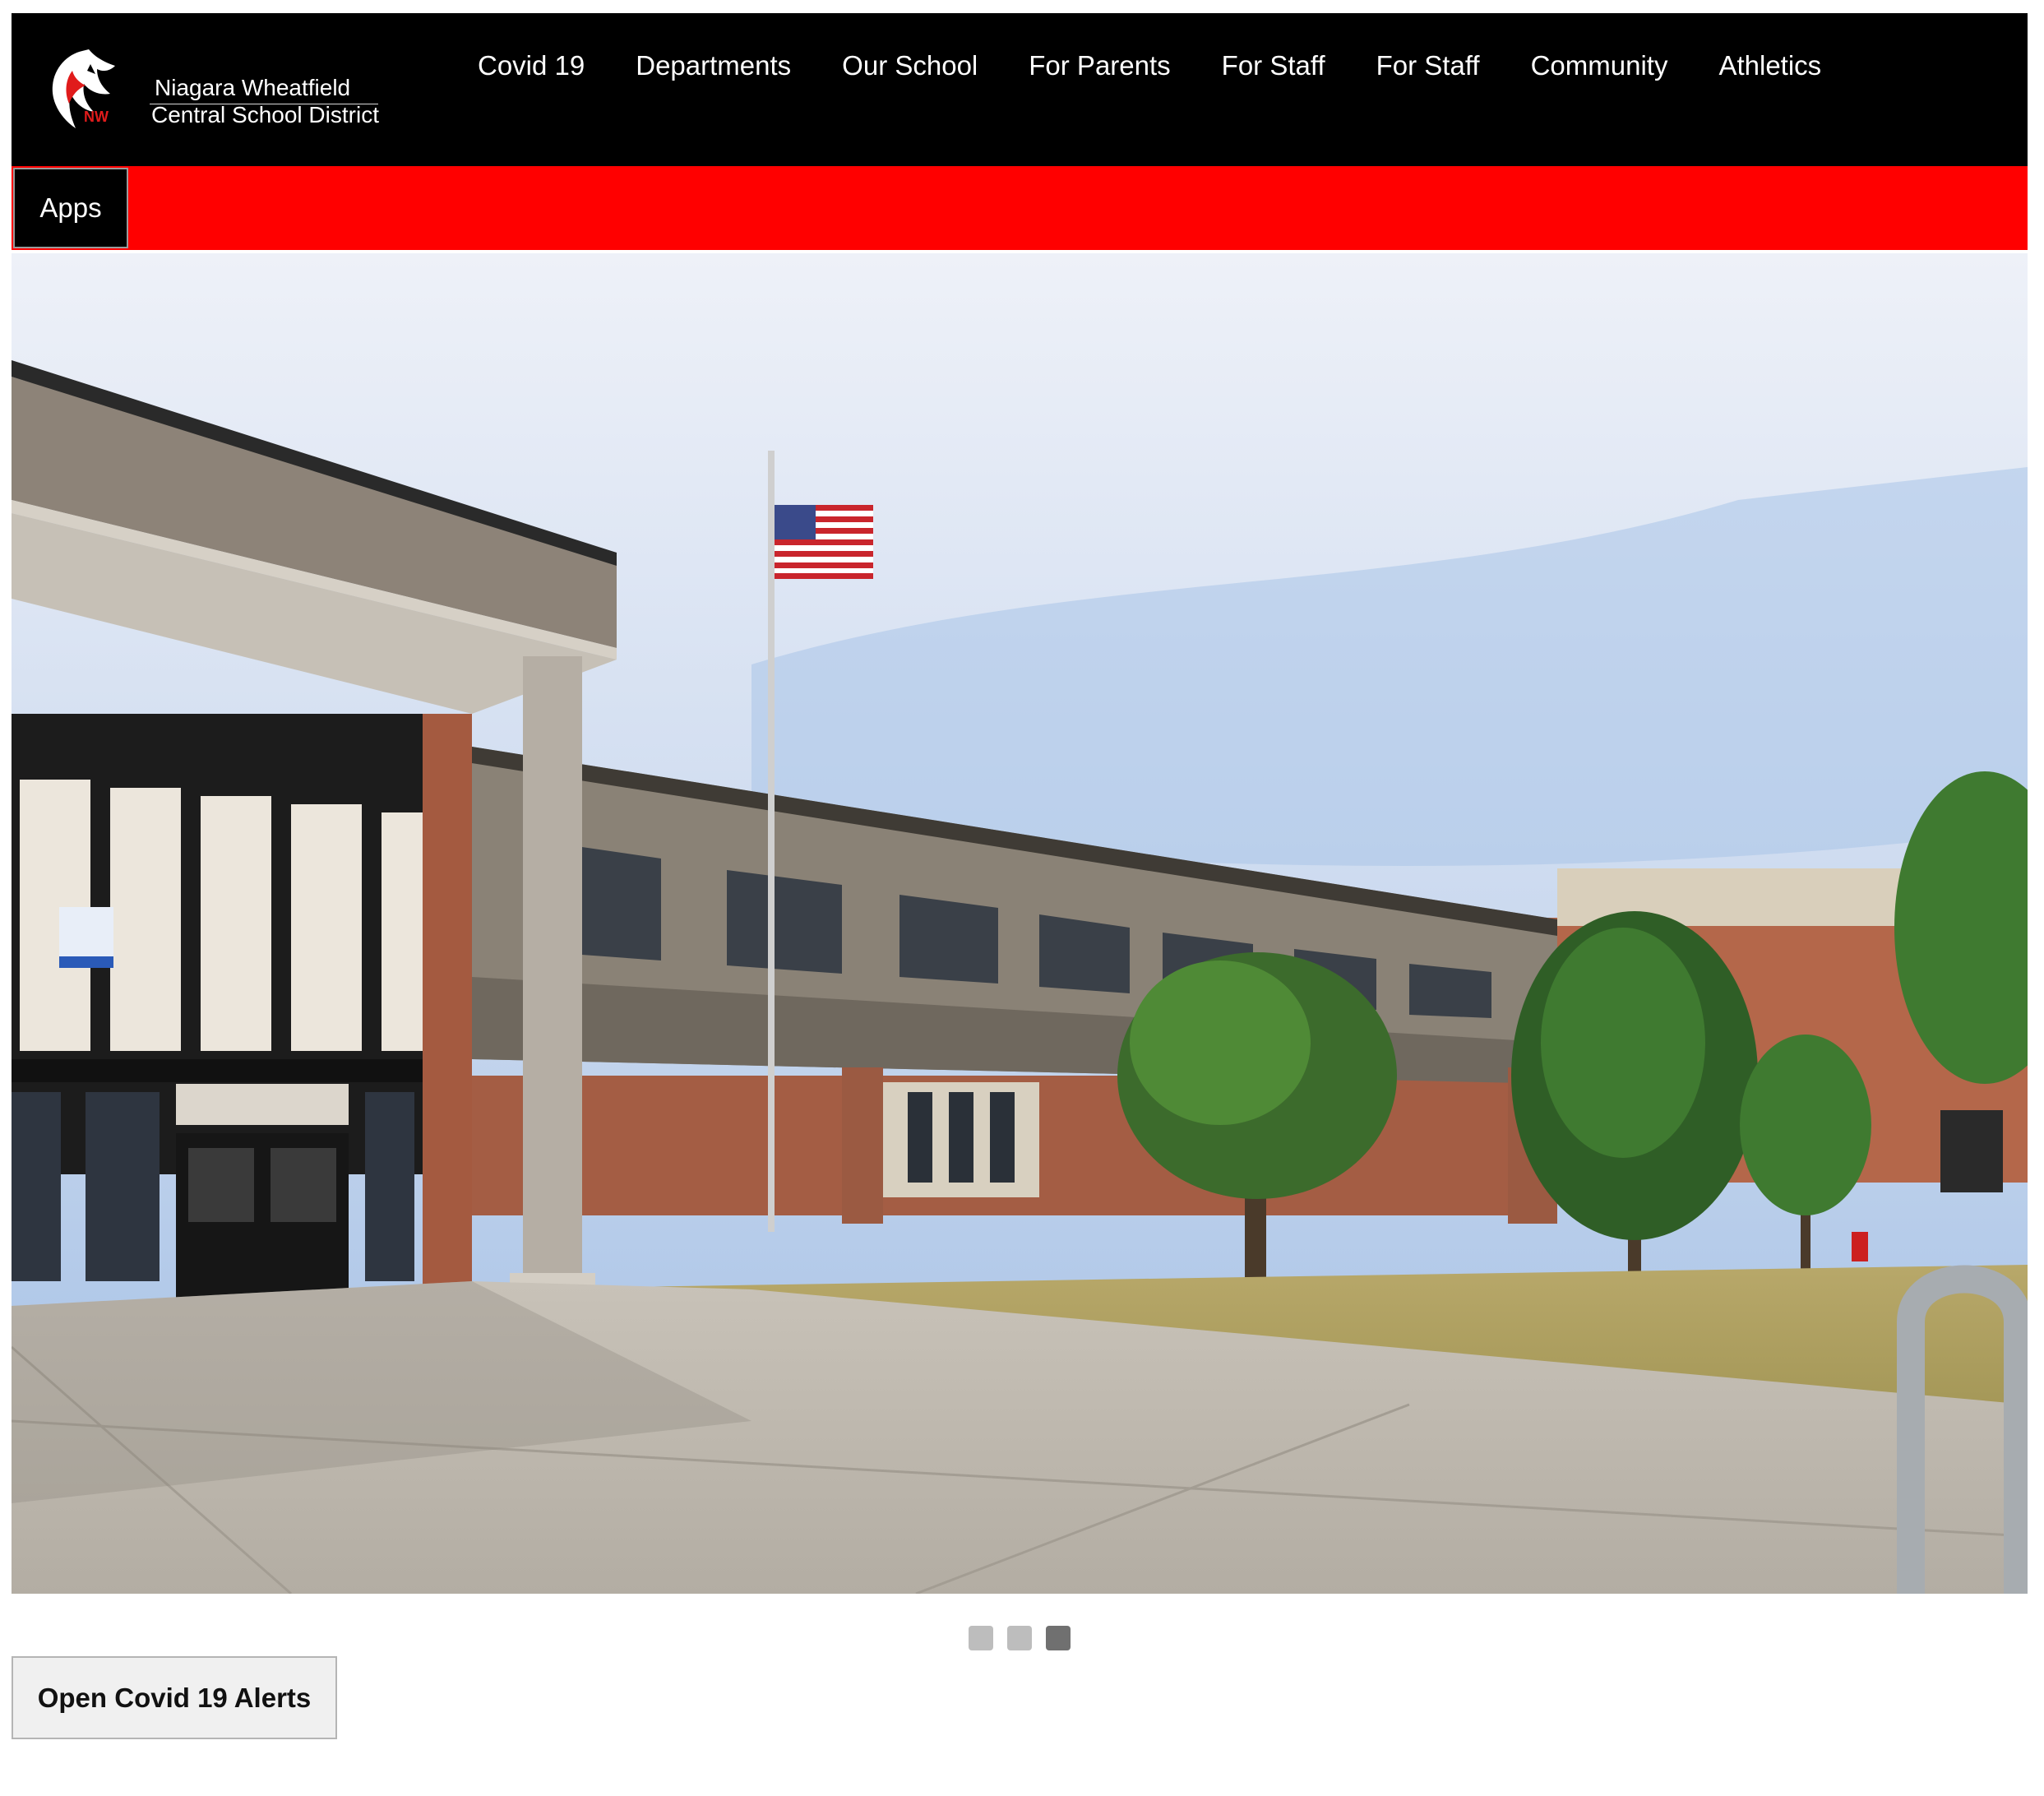  Describe the element at coordinates (265, 114) in the screenshot. I see `logo-line-2: Central School District` at that location.